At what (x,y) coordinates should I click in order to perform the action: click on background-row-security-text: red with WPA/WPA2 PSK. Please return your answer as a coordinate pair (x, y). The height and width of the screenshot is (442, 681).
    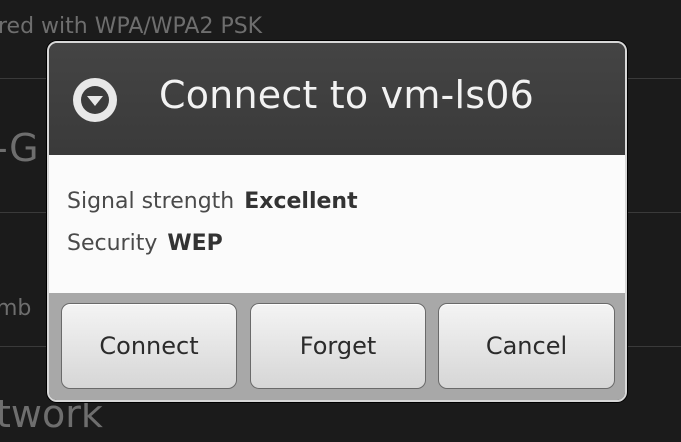
    Looking at the image, I should click on (131, 26).